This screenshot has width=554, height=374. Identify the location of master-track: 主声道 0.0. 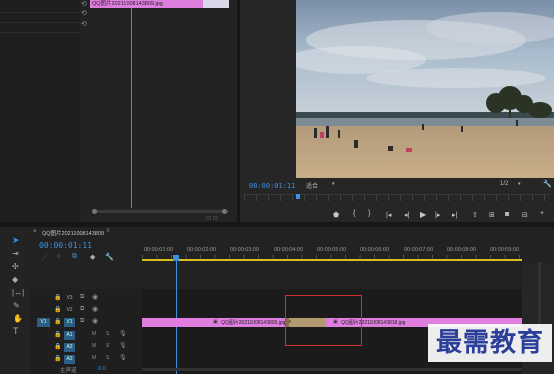
(100, 370).